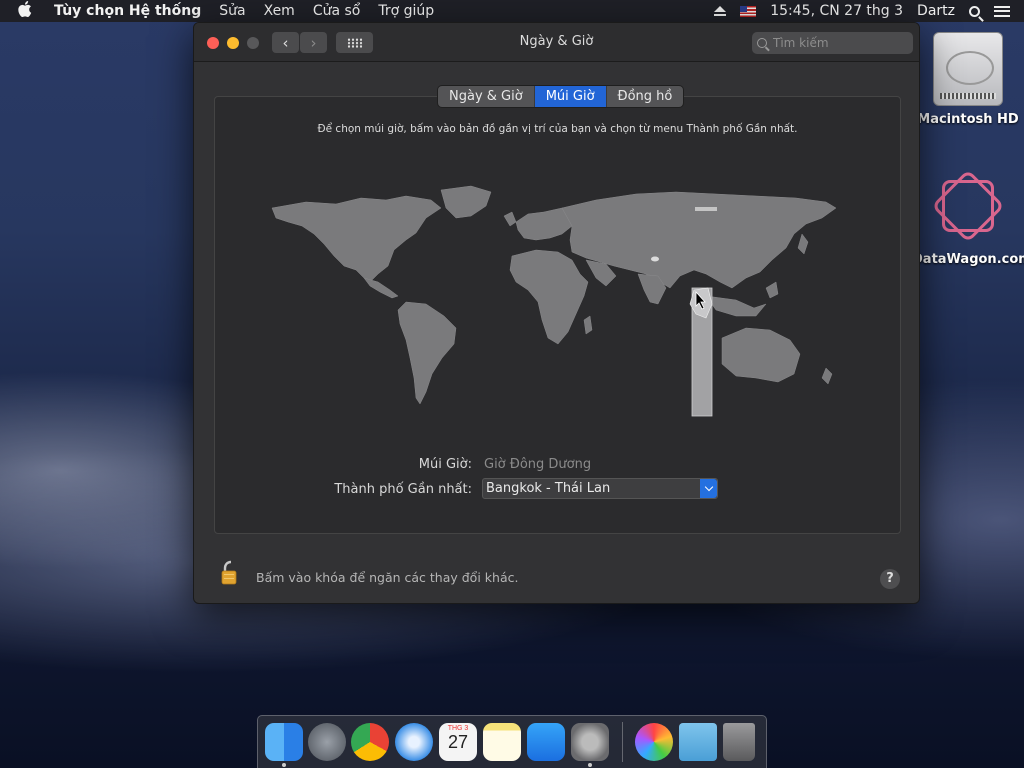  Describe the element at coordinates (486, 96) in the screenshot. I see `tab-date-time: Ngày & Giờ` at that location.